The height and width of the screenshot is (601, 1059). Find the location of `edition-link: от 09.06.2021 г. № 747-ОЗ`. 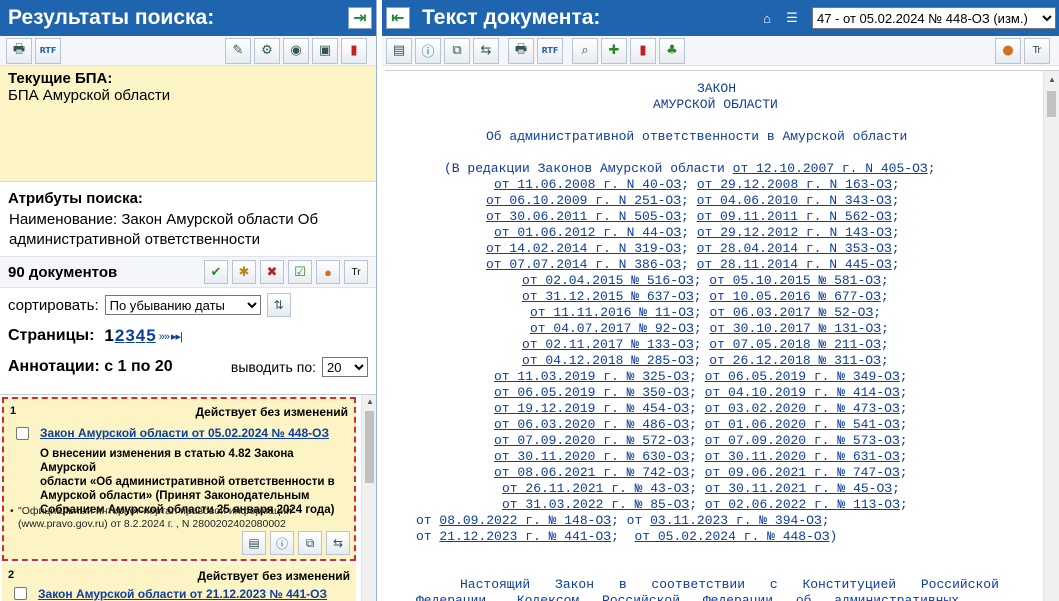

edition-link: от 09.06.2021 г. № 747-ОЗ is located at coordinates (802, 472).